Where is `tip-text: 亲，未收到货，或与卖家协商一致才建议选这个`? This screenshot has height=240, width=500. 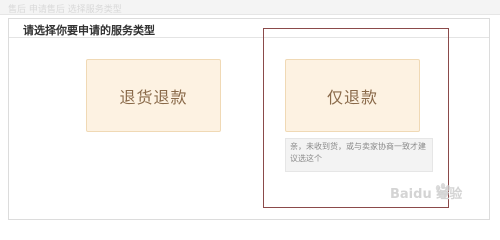 tip-text: 亲，未收到货，或与卖家协商一致才建议选这个 is located at coordinates (358, 152).